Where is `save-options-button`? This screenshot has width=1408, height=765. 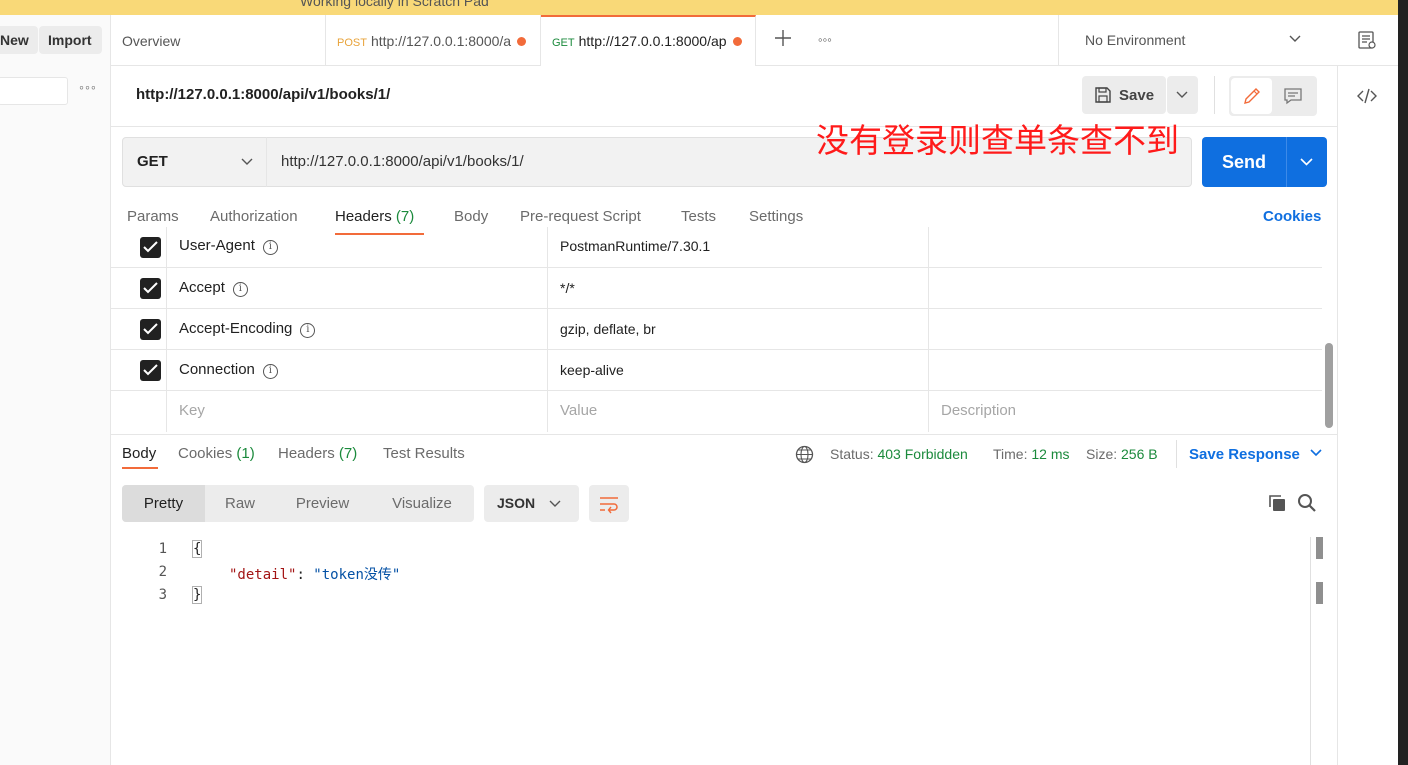 save-options-button is located at coordinates (1182, 95).